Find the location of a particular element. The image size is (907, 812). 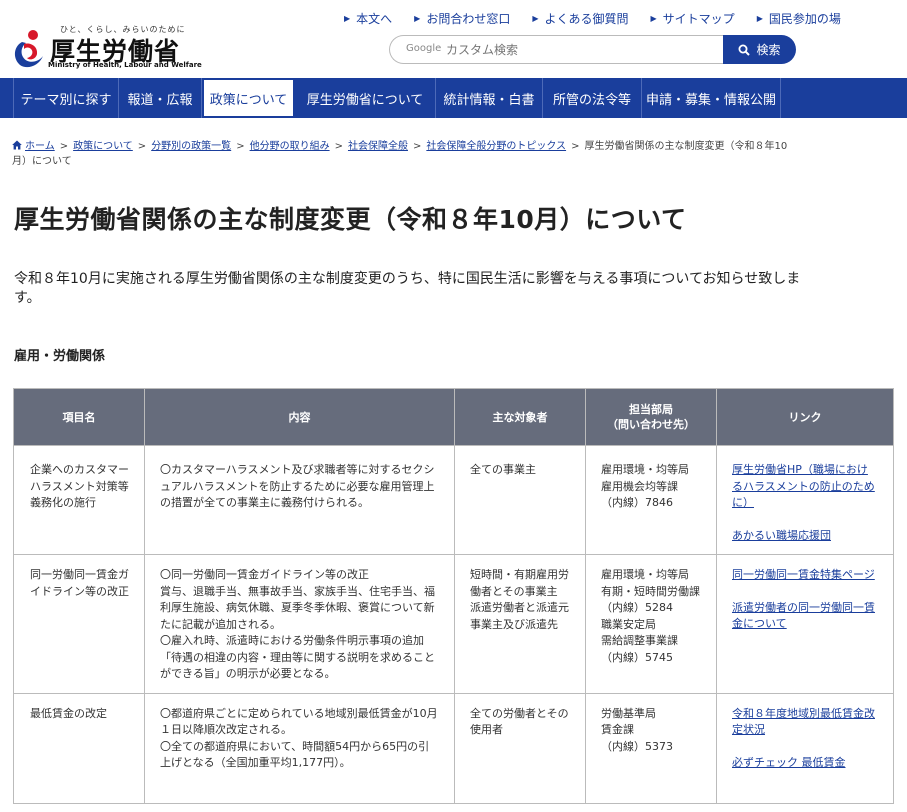

util-link-sitemap: ▶ サイトマップ is located at coordinates (693, 18).